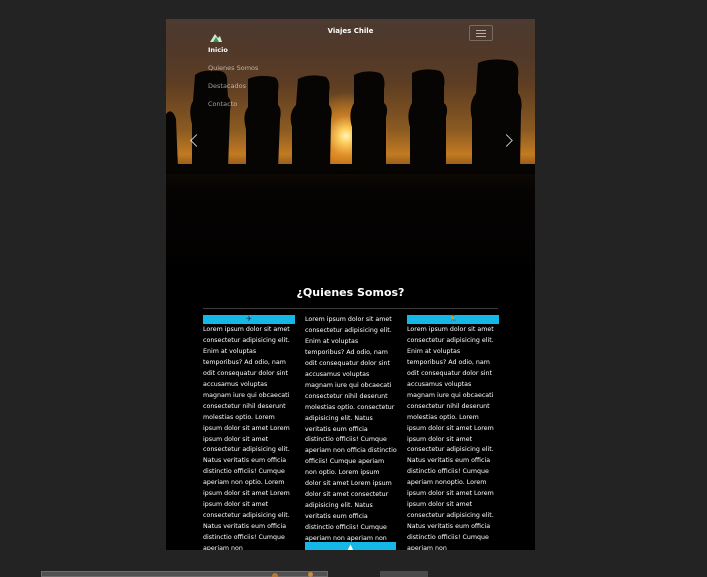 The width and height of the screenshot is (707, 577). Describe the element at coordinates (233, 50) in the screenshot. I see `nav-item-inicio: Inicio` at that location.